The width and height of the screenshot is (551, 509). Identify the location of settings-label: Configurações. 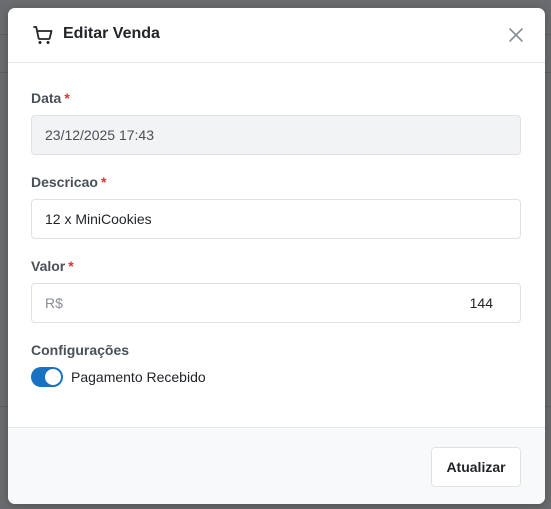
(80, 350).